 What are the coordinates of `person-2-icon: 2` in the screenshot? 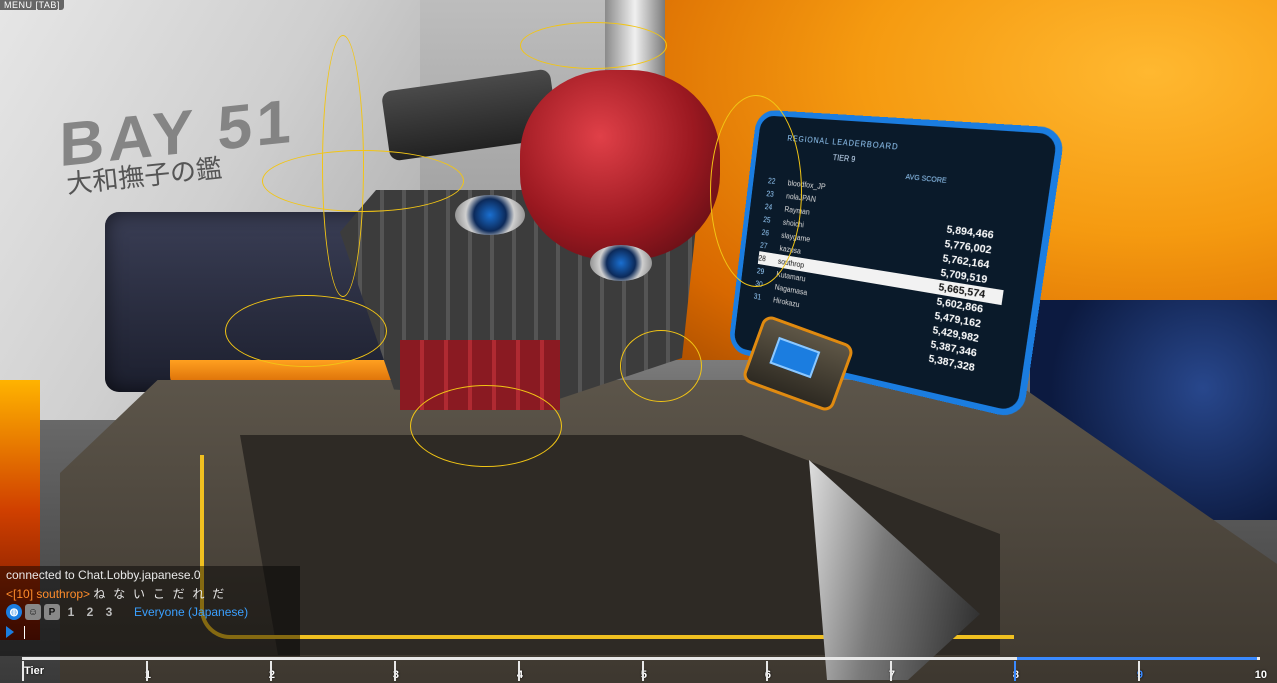 It's located at (90, 612).